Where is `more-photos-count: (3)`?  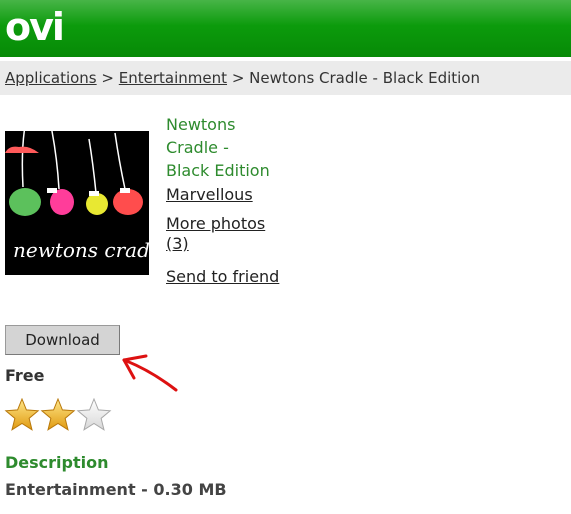
more-photos-count: (3) is located at coordinates (177, 243).